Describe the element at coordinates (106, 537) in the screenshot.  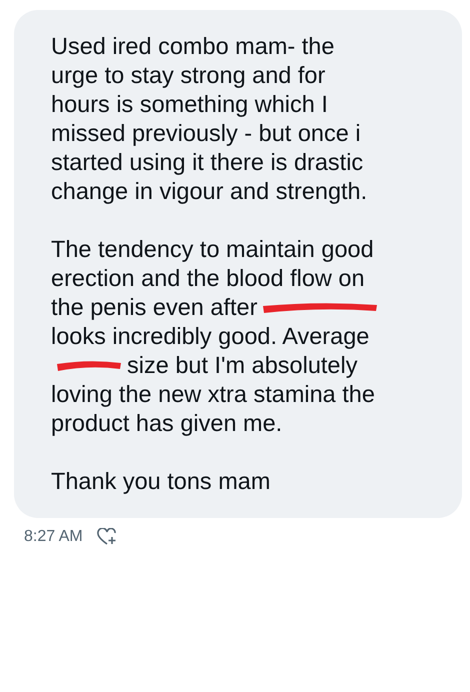
I see `heart-plus-icon` at that location.